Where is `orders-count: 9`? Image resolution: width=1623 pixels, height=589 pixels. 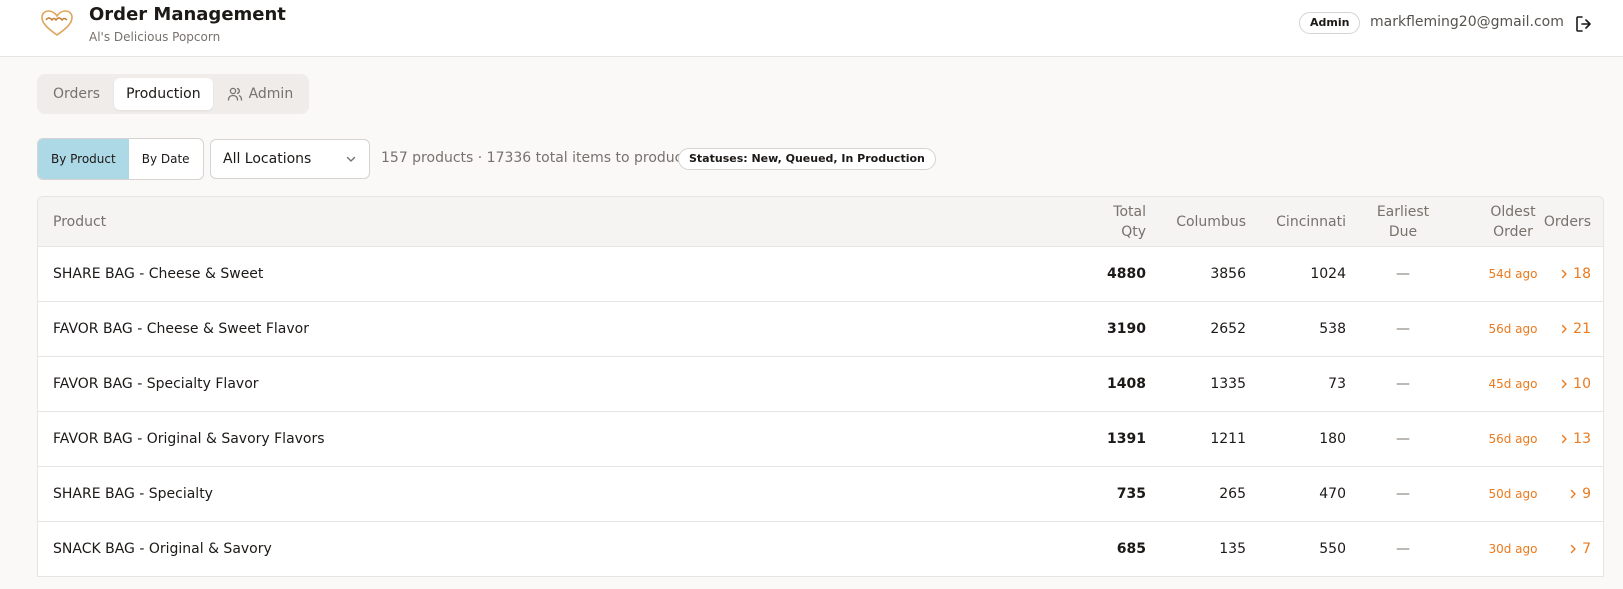 orders-count: 9 is located at coordinates (1586, 494).